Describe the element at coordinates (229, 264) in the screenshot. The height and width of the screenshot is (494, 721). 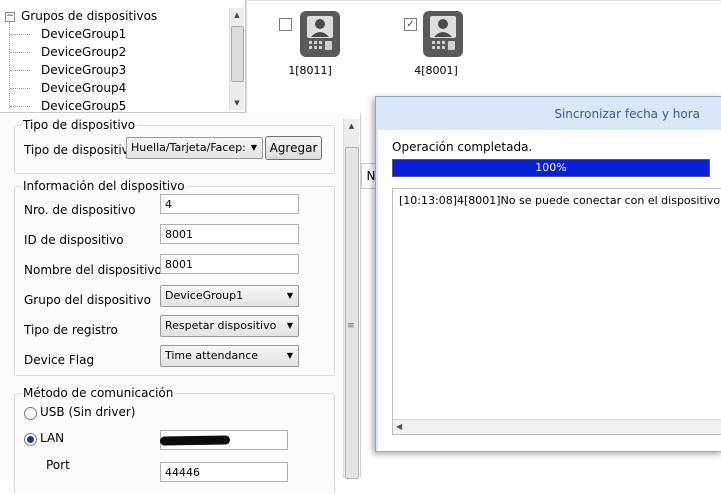
I see `device-name-field: 8001` at that location.